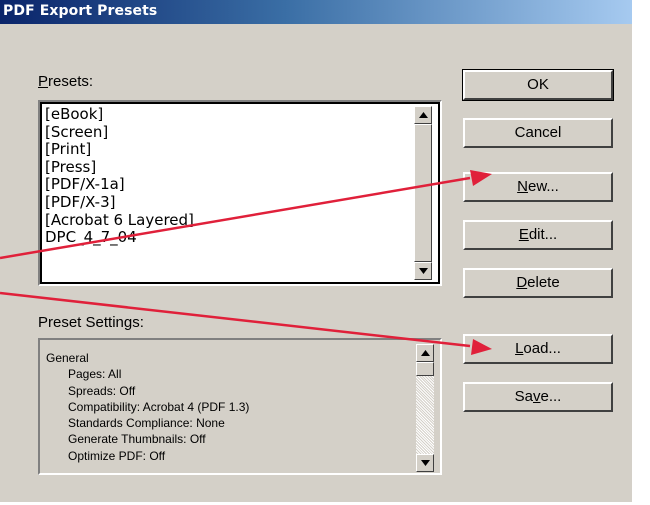 The height and width of the screenshot is (505, 650). What do you see at coordinates (146, 423) in the screenshot?
I see `settings-line: Standards Compliance: None` at bounding box center [146, 423].